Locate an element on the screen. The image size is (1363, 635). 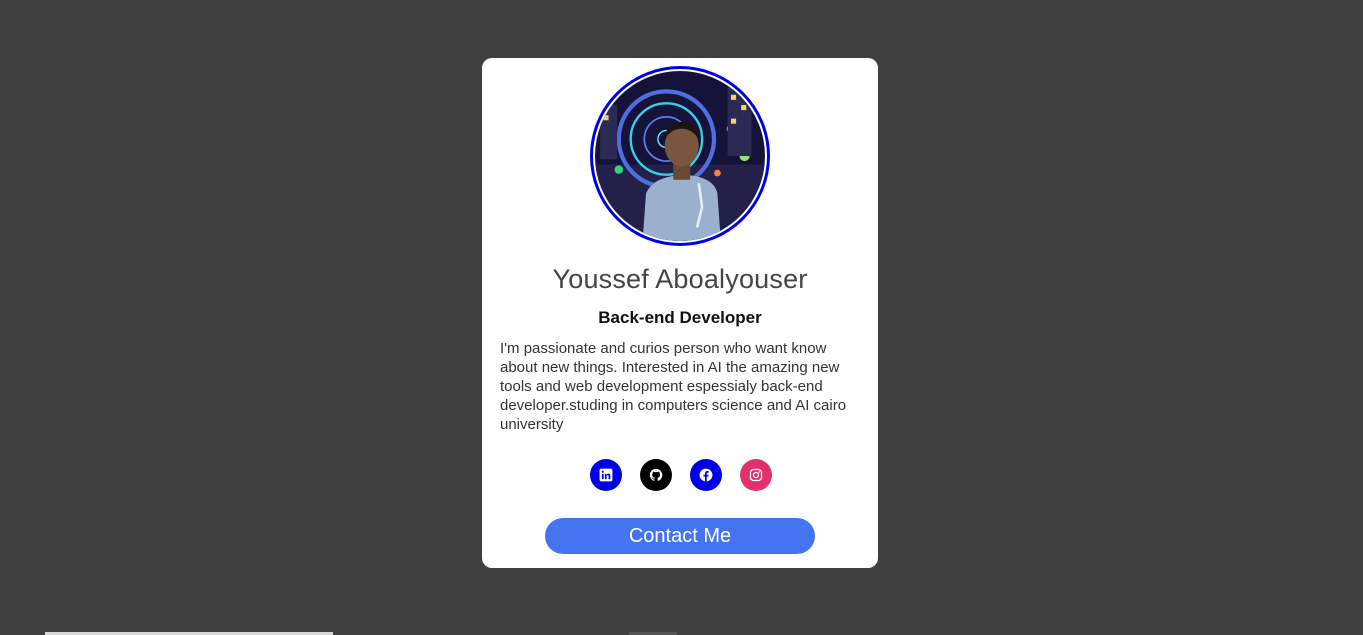
contact-me-button: Contact Me is located at coordinates (680, 536).